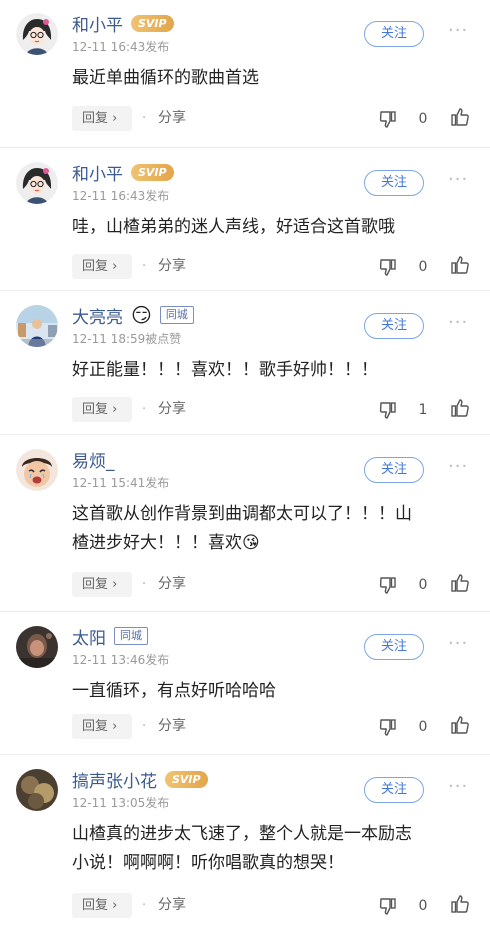 The image size is (490, 929). I want to click on username: 大亮亮, so click(97, 315).